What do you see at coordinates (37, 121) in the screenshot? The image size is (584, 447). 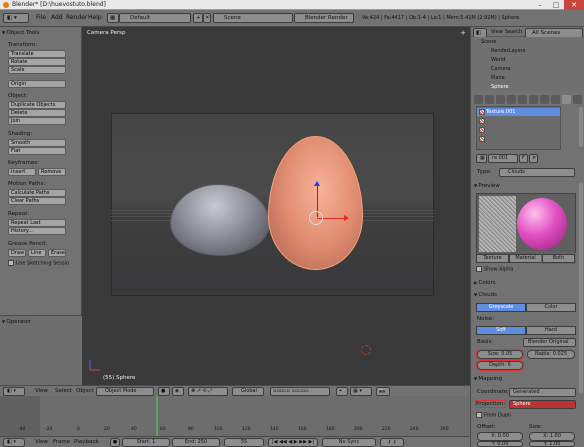 I see `join-button: Join` at bounding box center [37, 121].